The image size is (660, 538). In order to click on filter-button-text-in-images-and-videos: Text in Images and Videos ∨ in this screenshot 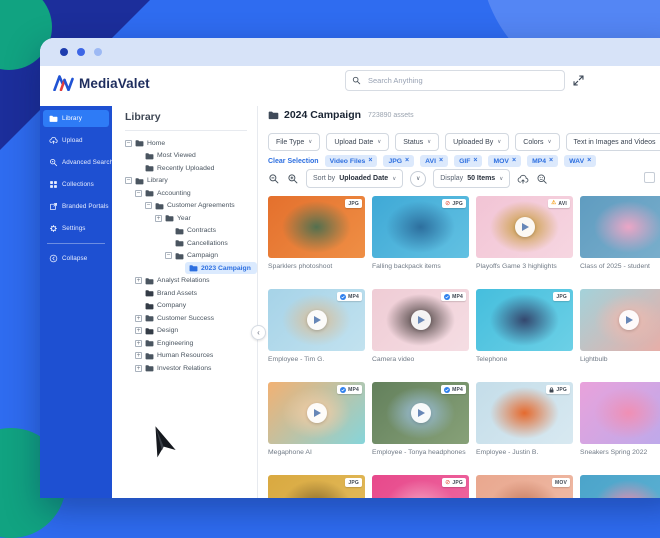, I will do `click(613, 142)`.